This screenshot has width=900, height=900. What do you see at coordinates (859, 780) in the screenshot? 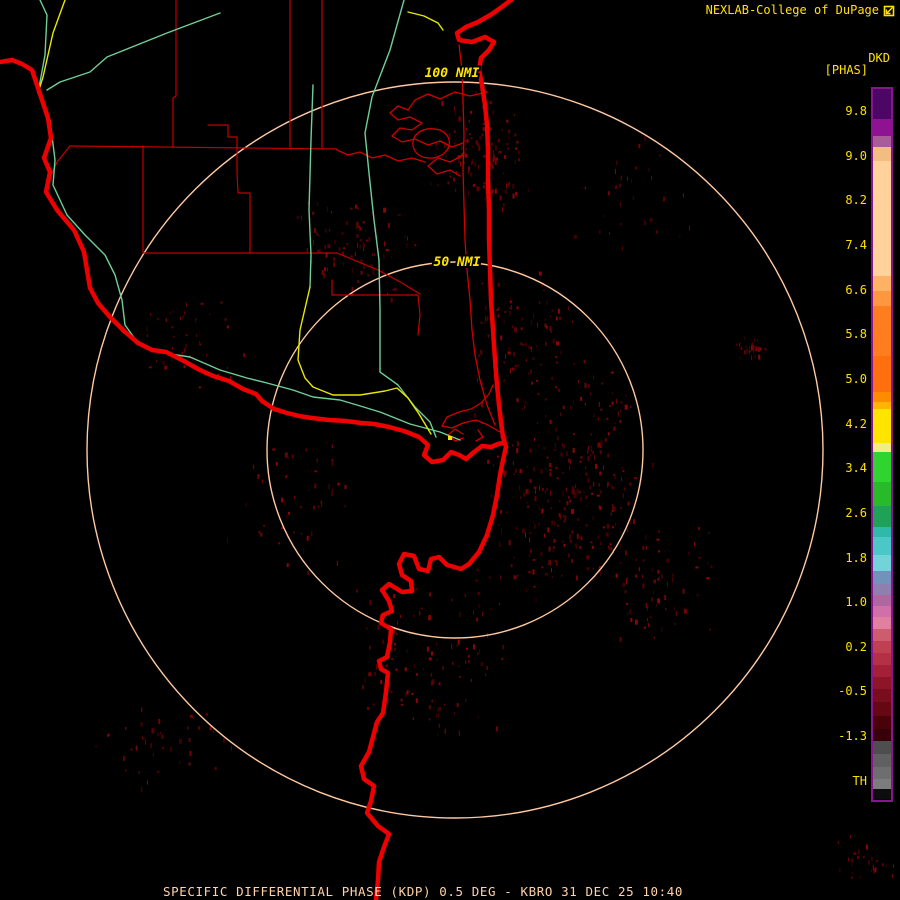
I see `colorbar-tick: TH` at bounding box center [859, 780].